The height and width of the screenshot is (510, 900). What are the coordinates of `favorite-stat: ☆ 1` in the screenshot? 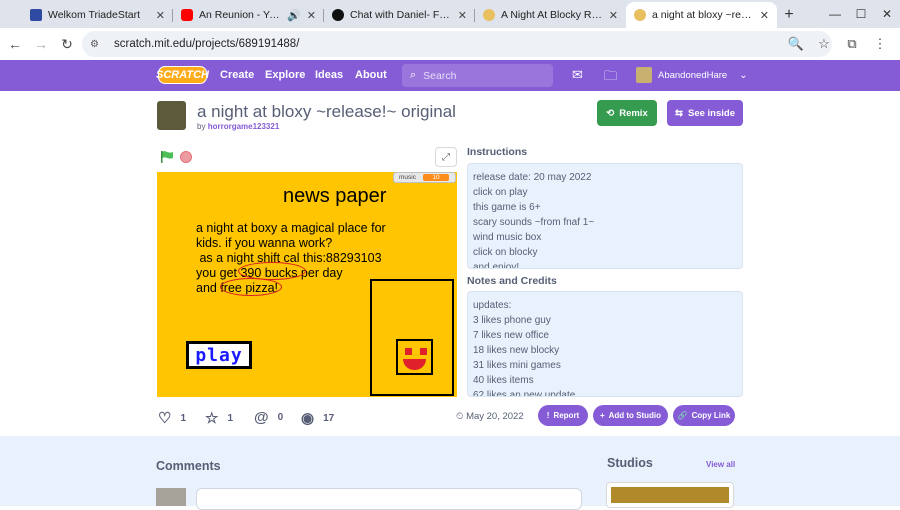 It's located at (219, 418).